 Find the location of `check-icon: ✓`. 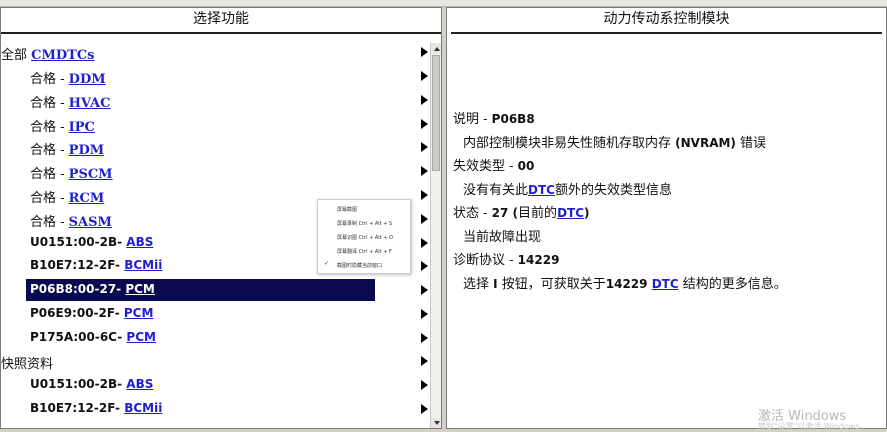

check-icon: ✓ is located at coordinates (327, 263).